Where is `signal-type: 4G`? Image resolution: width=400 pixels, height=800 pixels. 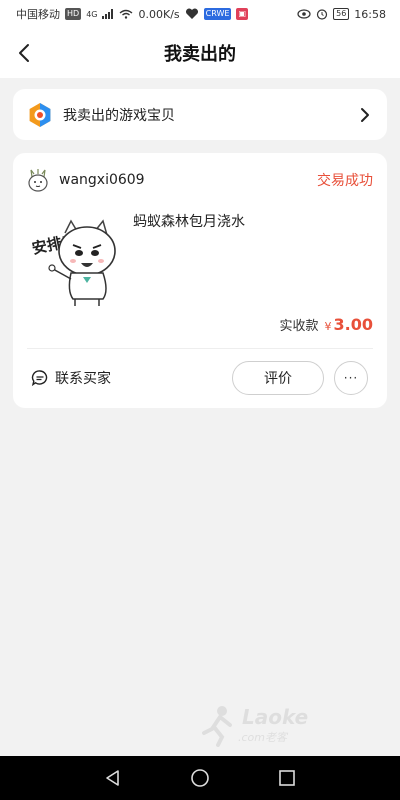
signal-type: 4G is located at coordinates (92, 14).